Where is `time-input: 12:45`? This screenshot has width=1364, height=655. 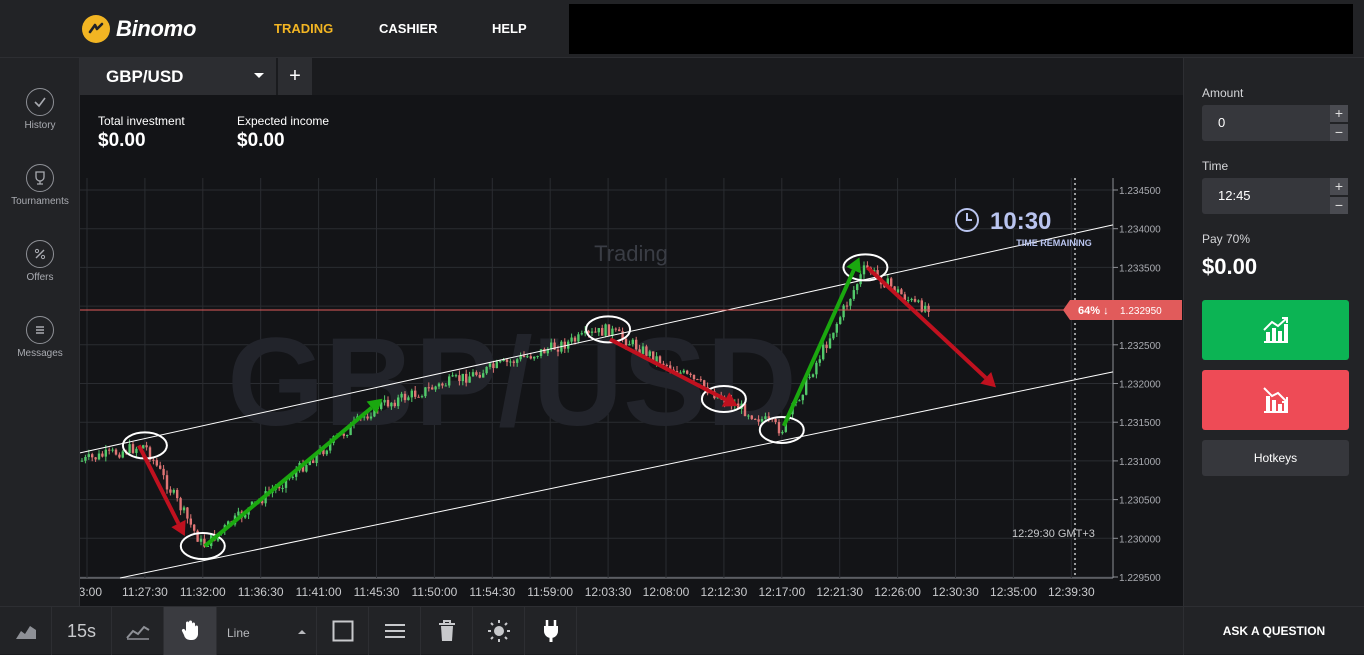
time-input: 12:45 is located at coordinates (1266, 196).